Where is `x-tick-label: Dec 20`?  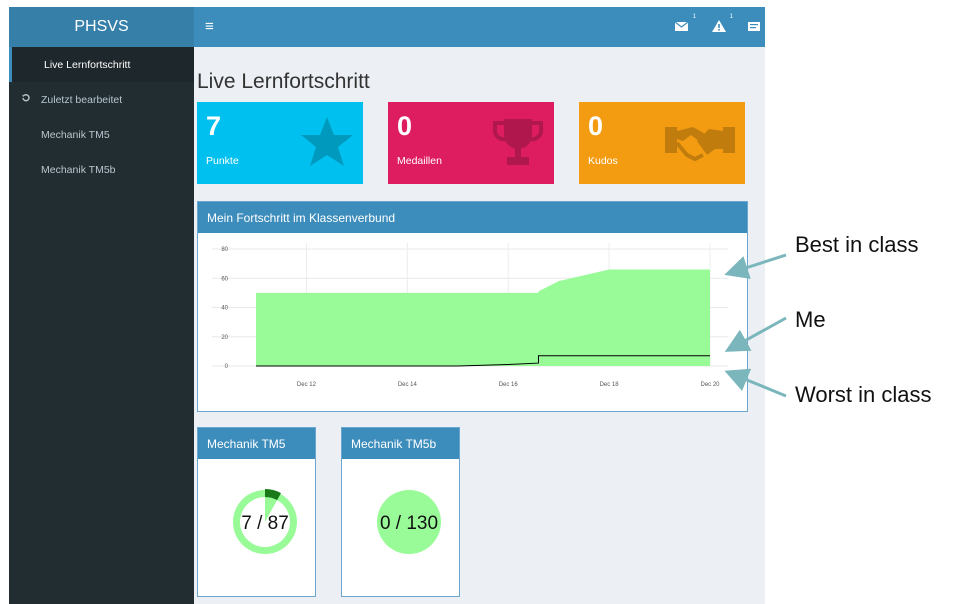
x-tick-label: Dec 20 is located at coordinates (710, 385).